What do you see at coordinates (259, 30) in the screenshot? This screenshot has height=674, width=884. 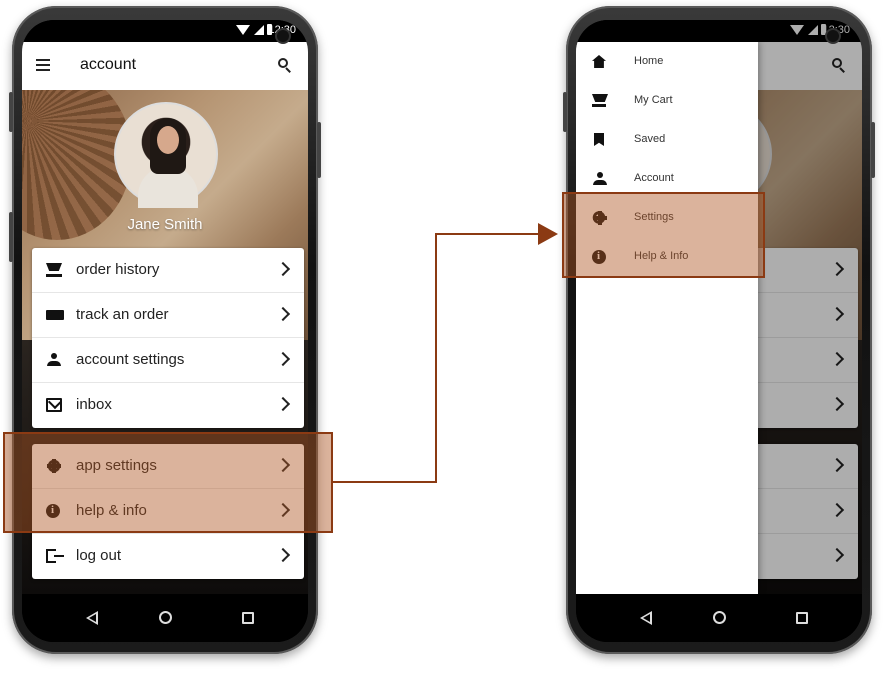 I see `signal-icon` at bounding box center [259, 30].